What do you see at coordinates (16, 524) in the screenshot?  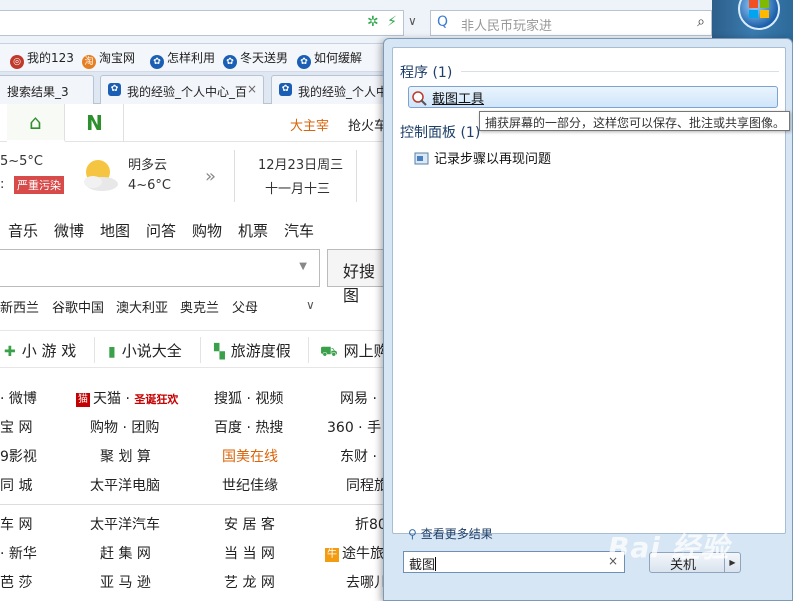 I see `site-link: 车 网` at bounding box center [16, 524].